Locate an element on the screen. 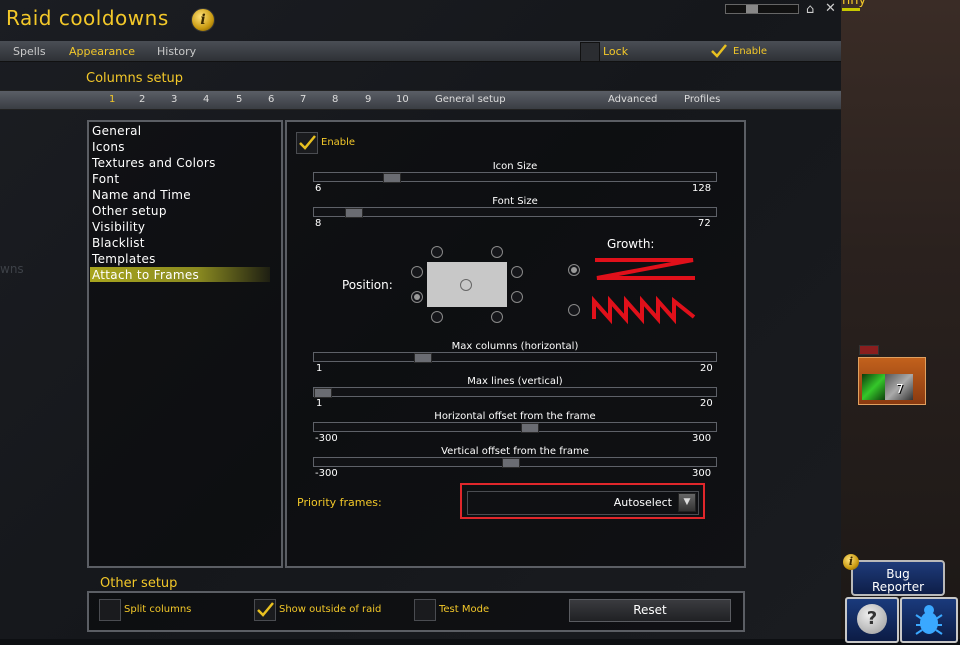  v-offset-min: -300 is located at coordinates (326, 473).